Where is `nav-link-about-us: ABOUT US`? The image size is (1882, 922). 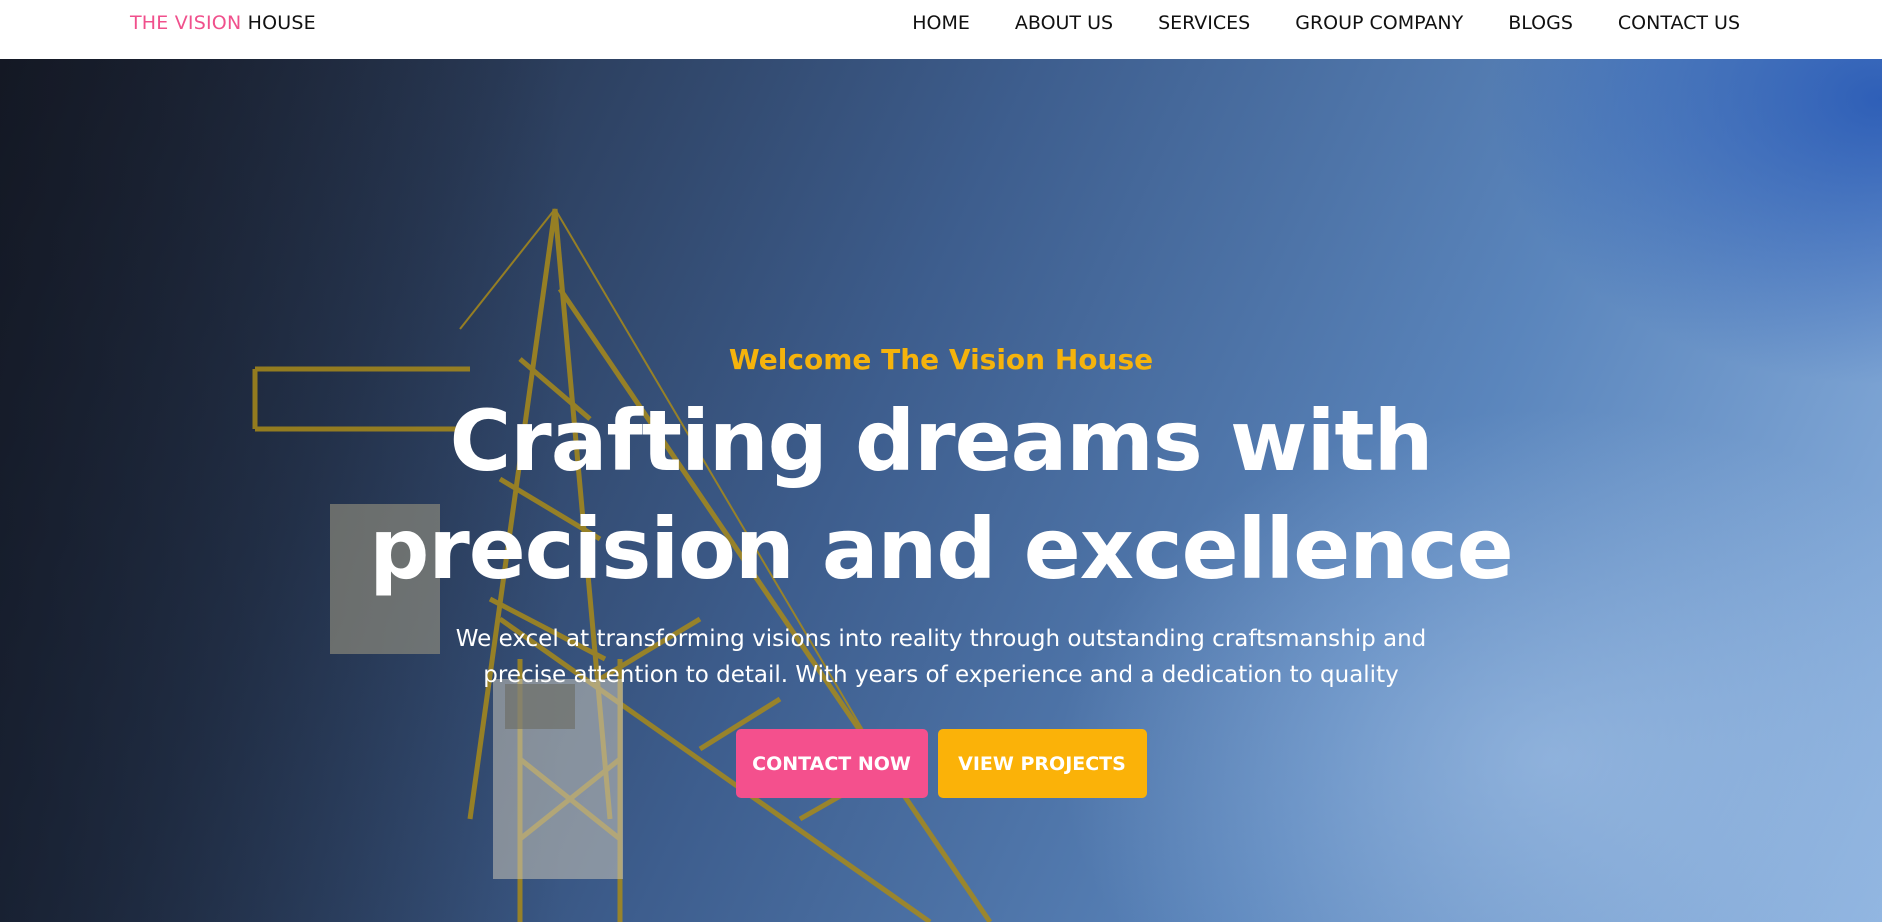
nav-link-about-us: ABOUT US is located at coordinates (1064, 23).